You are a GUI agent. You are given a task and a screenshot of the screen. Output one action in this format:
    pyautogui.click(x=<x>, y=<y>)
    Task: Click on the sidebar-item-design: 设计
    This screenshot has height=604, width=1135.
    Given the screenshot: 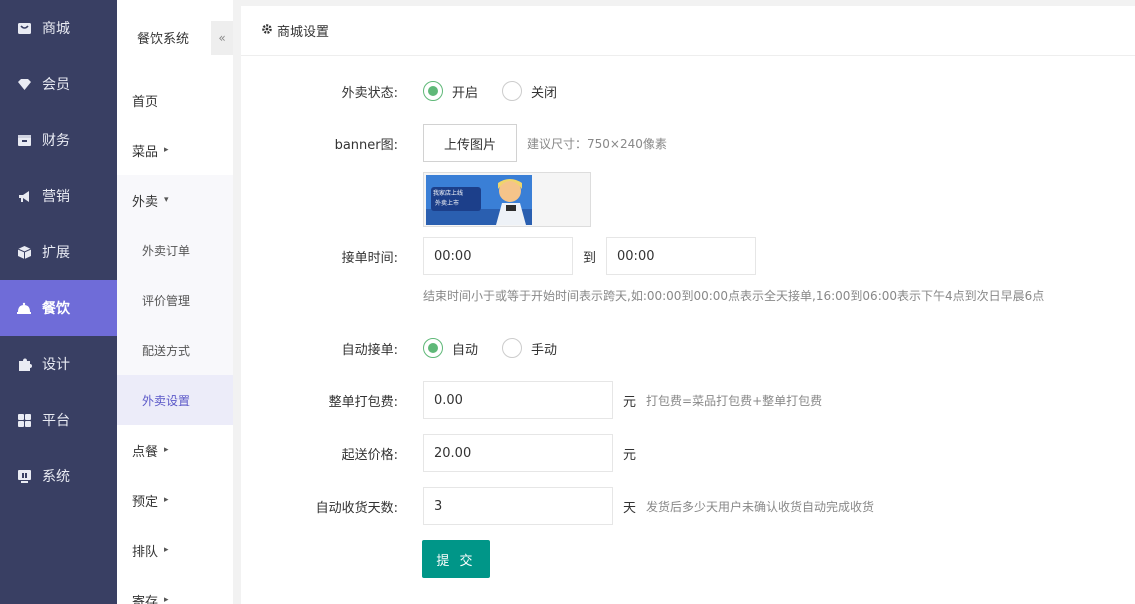 What is the action you would take?
    pyautogui.click(x=58, y=364)
    